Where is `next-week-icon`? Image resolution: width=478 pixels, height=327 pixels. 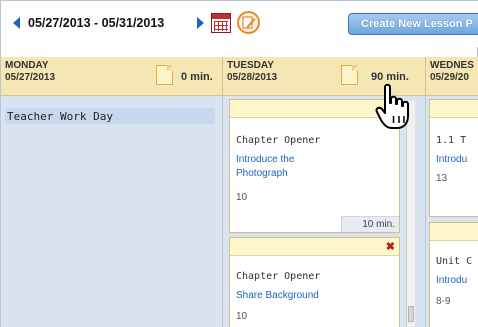
next-week-icon is located at coordinates (200, 23).